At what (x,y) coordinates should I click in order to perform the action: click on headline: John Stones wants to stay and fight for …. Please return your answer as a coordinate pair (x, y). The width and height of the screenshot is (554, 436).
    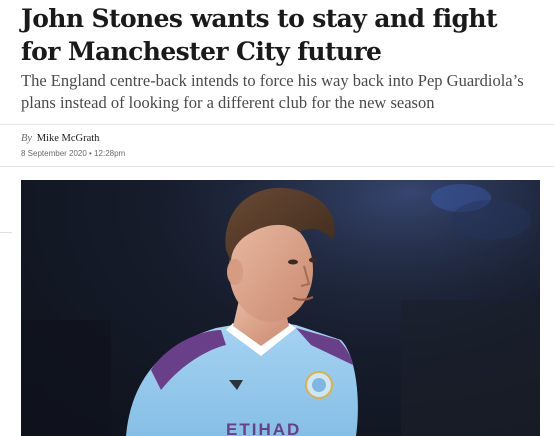
    Looking at the image, I should click on (259, 35).